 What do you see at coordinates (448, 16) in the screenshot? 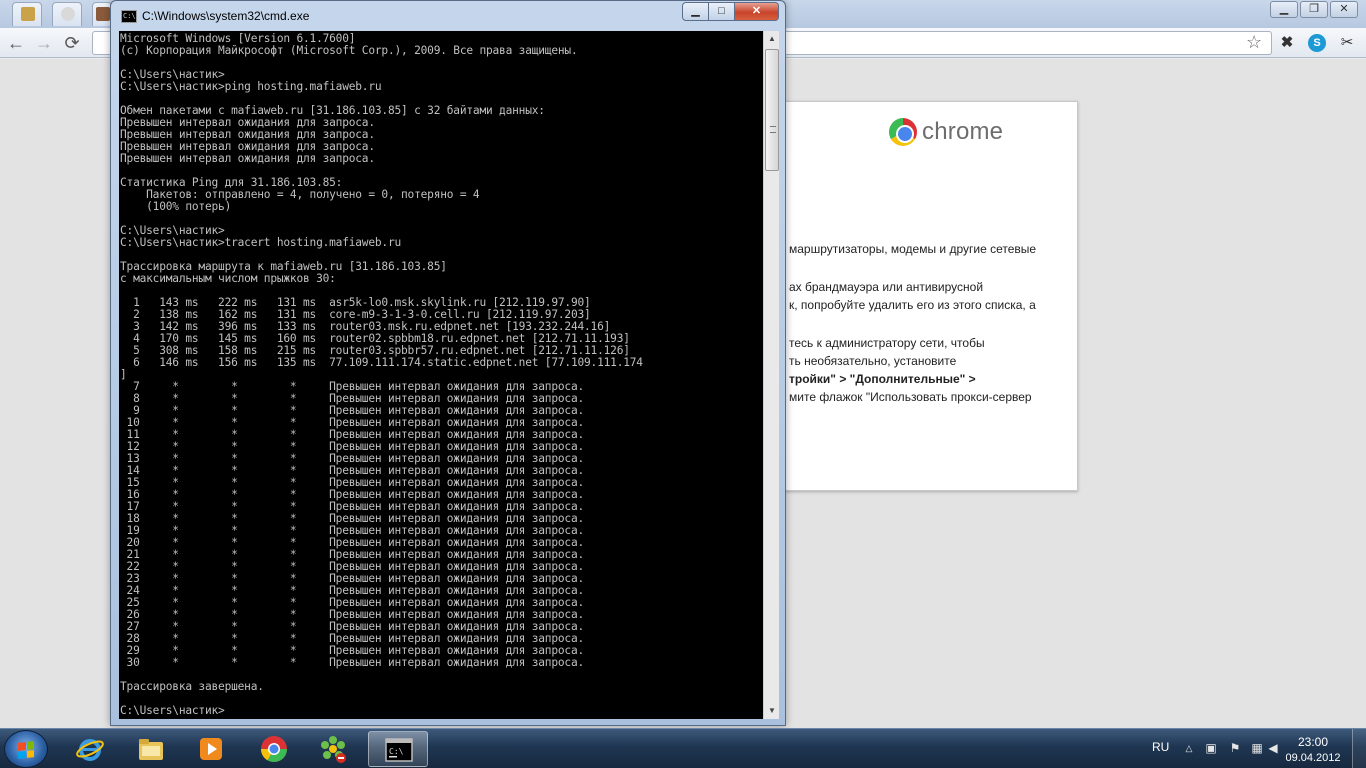
I see `cmd-titlebar: C:\ C:\Windows\system32\cmd.exe ▁ □ ✕` at bounding box center [448, 16].